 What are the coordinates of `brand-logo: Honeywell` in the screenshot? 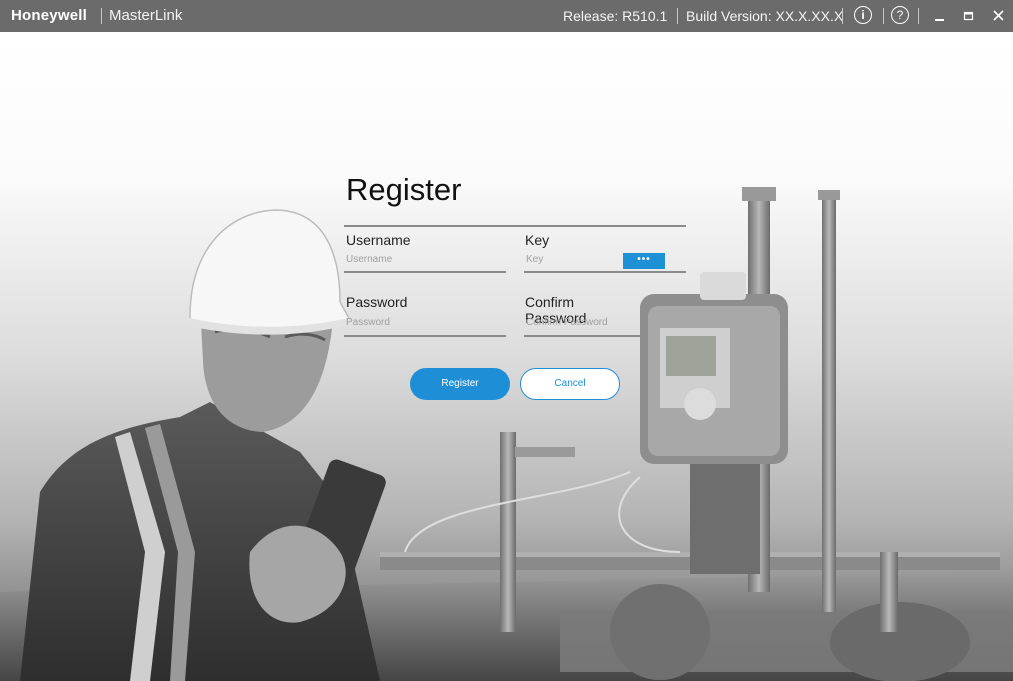 It's located at (49, 15).